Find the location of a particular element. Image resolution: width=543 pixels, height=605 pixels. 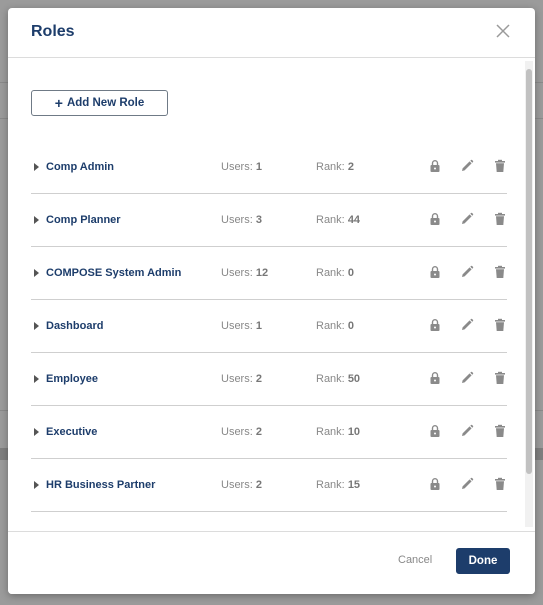

role-name: Comp Admin is located at coordinates (80, 167).